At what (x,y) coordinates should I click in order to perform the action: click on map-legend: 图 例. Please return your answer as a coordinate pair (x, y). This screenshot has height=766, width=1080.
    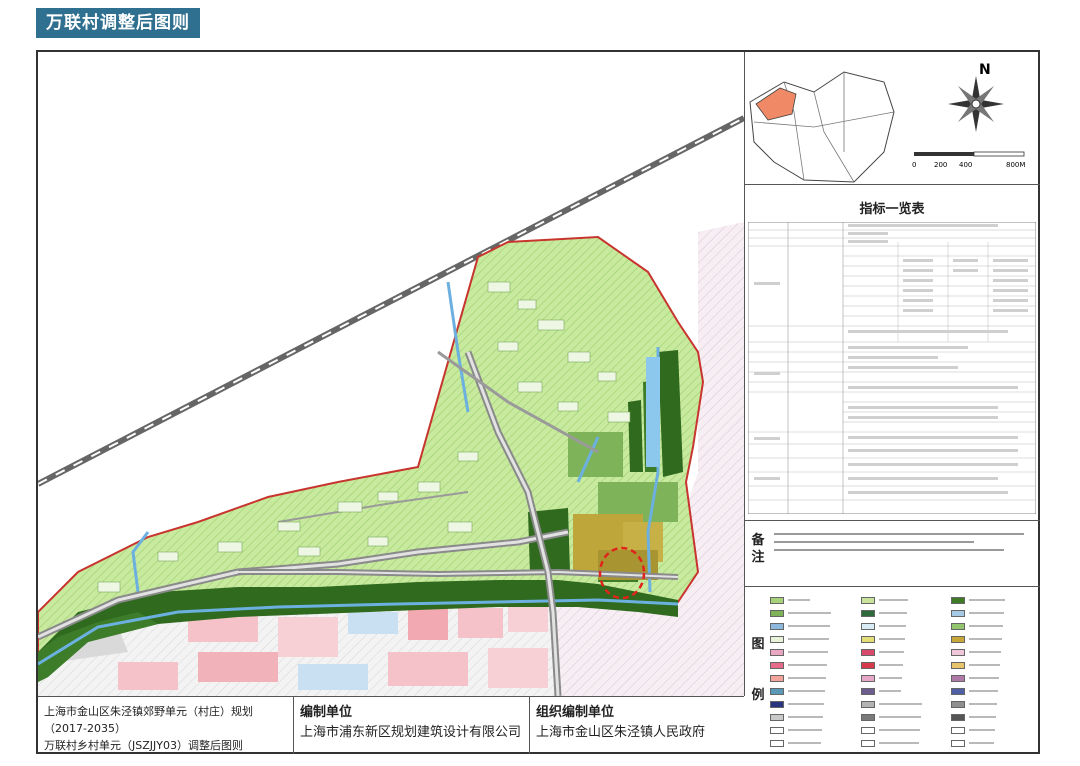
    Looking at the image, I should click on (892, 670).